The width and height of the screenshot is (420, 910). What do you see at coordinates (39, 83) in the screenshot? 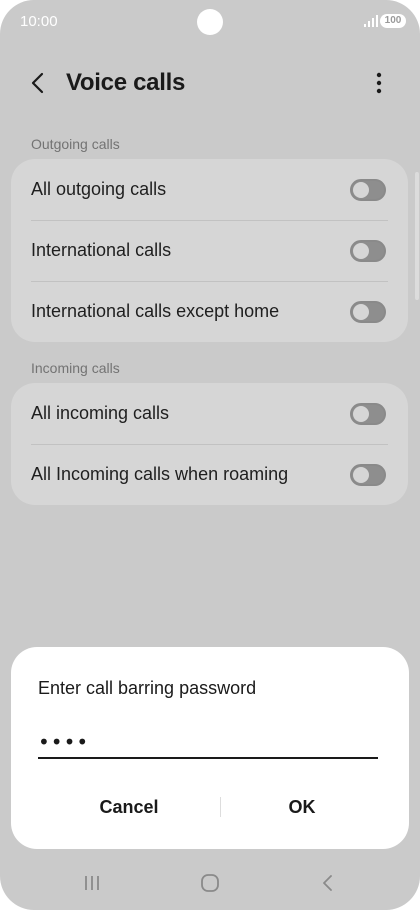
I see `chevron-left-icon` at bounding box center [39, 83].